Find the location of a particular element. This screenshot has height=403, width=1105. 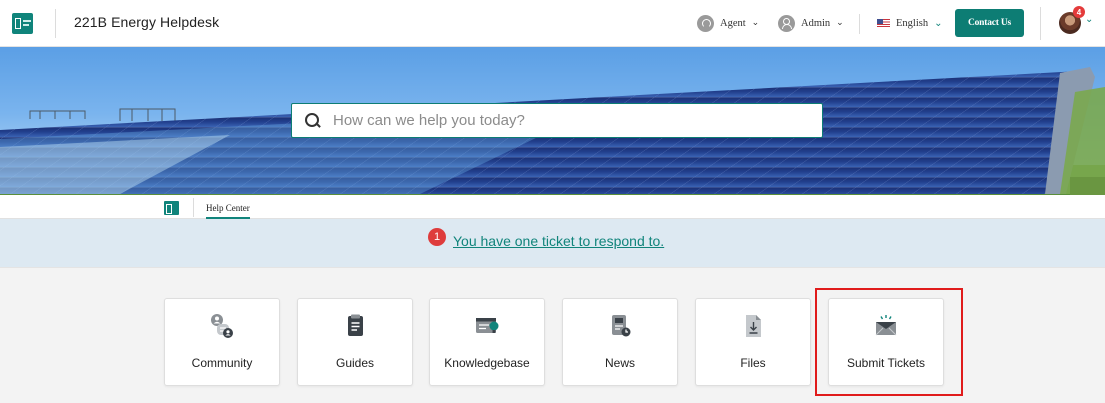

headset-icon is located at coordinates (705, 23).